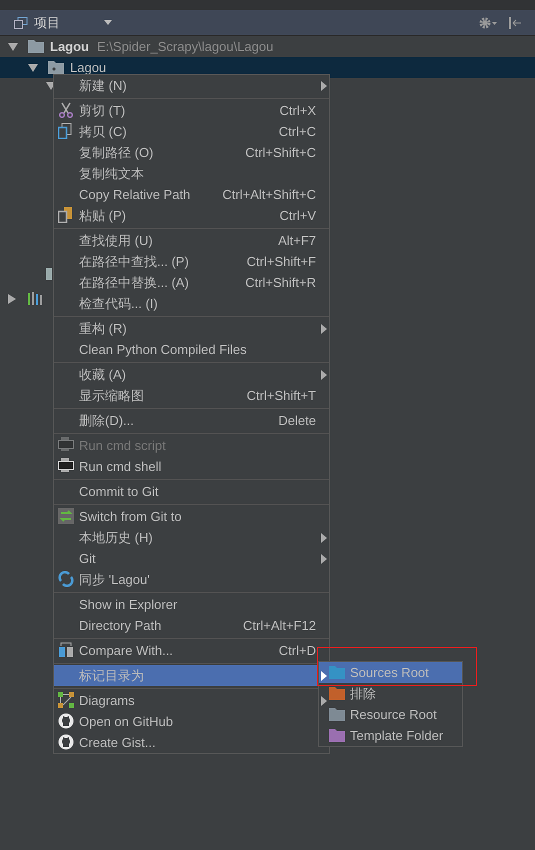  Describe the element at coordinates (297, 131) in the screenshot. I see `shortcut-label: Ctrl+C` at that location.